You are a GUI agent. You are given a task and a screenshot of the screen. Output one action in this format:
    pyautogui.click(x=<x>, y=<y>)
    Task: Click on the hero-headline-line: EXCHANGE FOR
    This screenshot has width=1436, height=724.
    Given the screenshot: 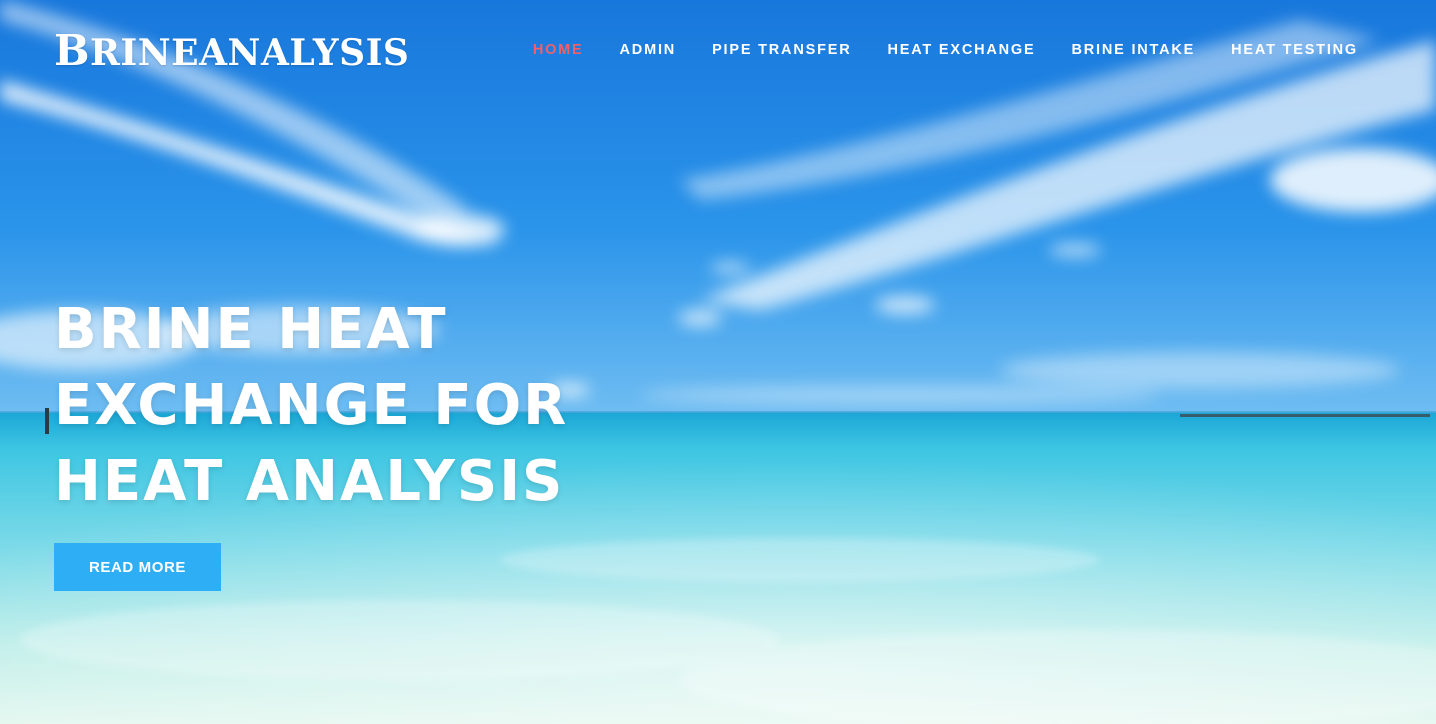 What is the action you would take?
    pyautogui.click(x=311, y=405)
    